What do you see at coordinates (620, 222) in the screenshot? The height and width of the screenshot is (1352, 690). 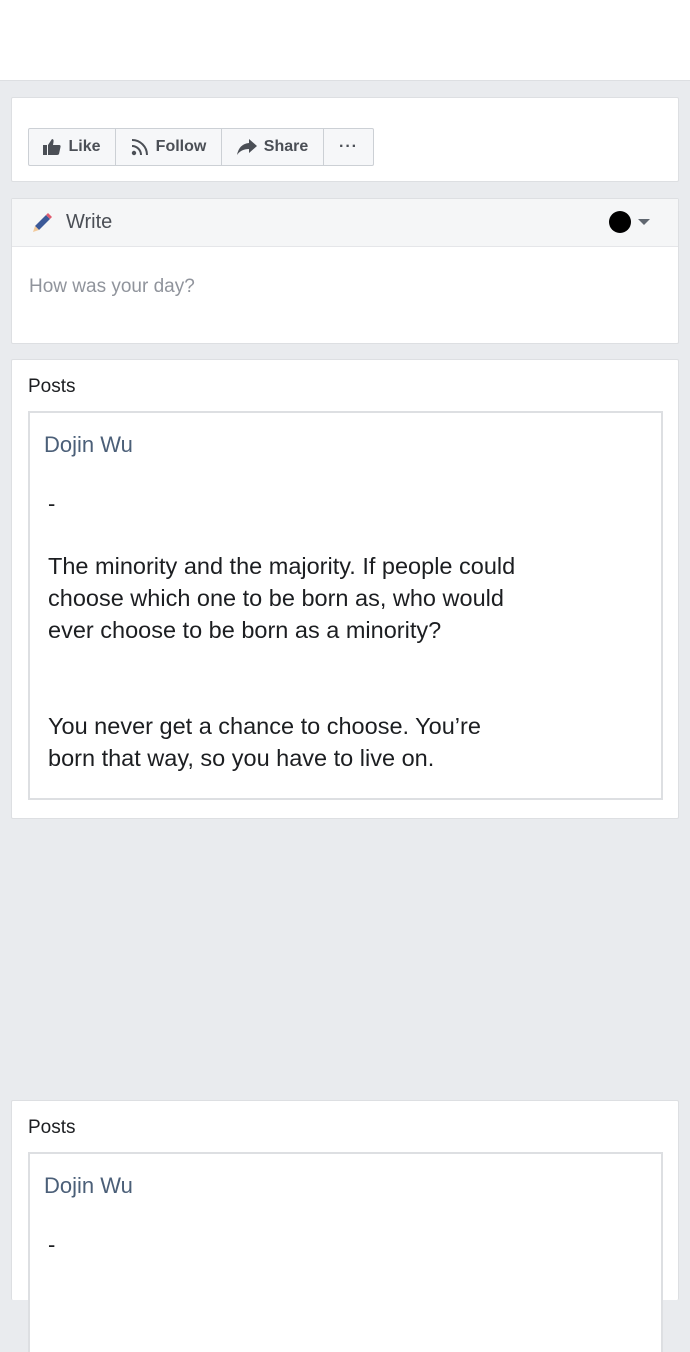 I see `privacy-dot-icon` at bounding box center [620, 222].